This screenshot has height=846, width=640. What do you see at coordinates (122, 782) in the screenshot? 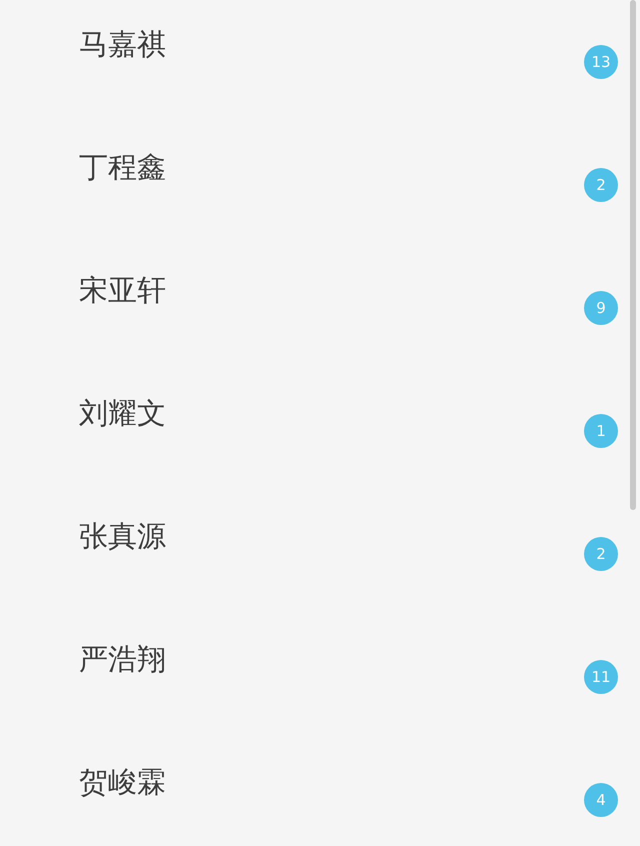
I see `contact-name: 贺峻霖` at bounding box center [122, 782].